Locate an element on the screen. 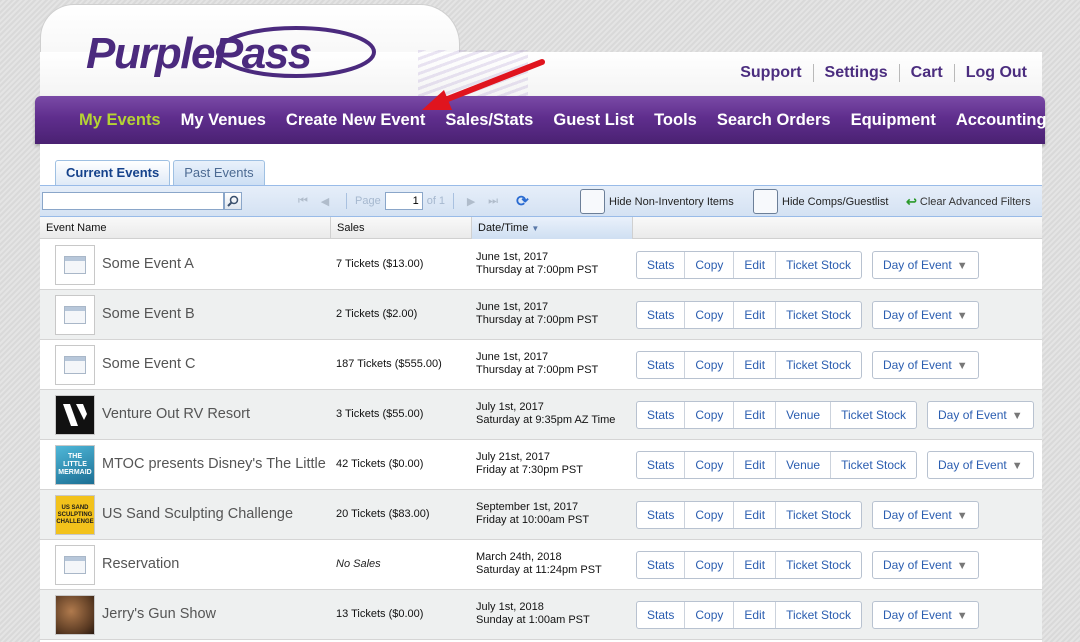 The image size is (1080, 642). event-name: Reservation is located at coordinates (216, 564).